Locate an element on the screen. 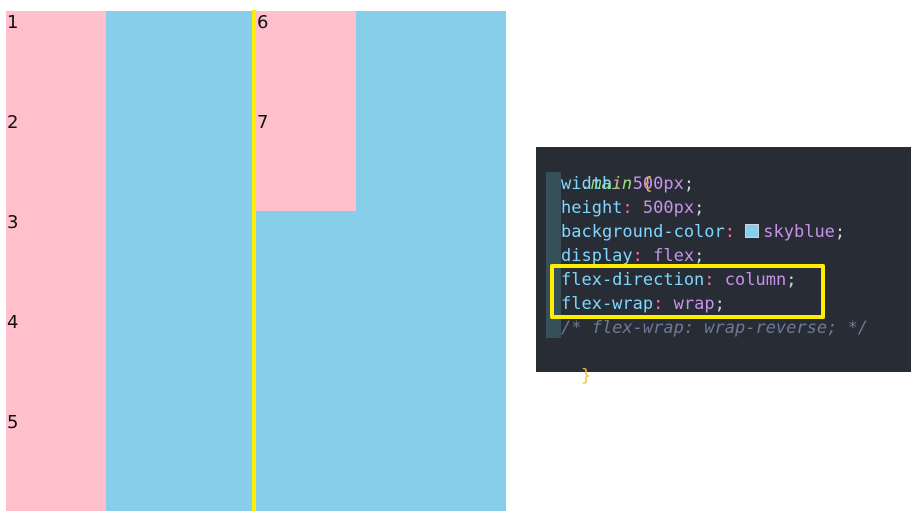 This screenshot has height=526, width=911. highlight-box is located at coordinates (687, 291).